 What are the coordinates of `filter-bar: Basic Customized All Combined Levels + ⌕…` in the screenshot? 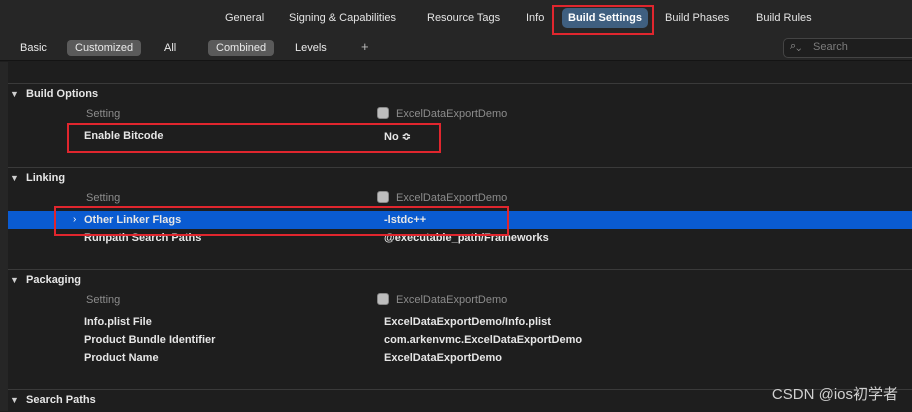 It's located at (456, 48).